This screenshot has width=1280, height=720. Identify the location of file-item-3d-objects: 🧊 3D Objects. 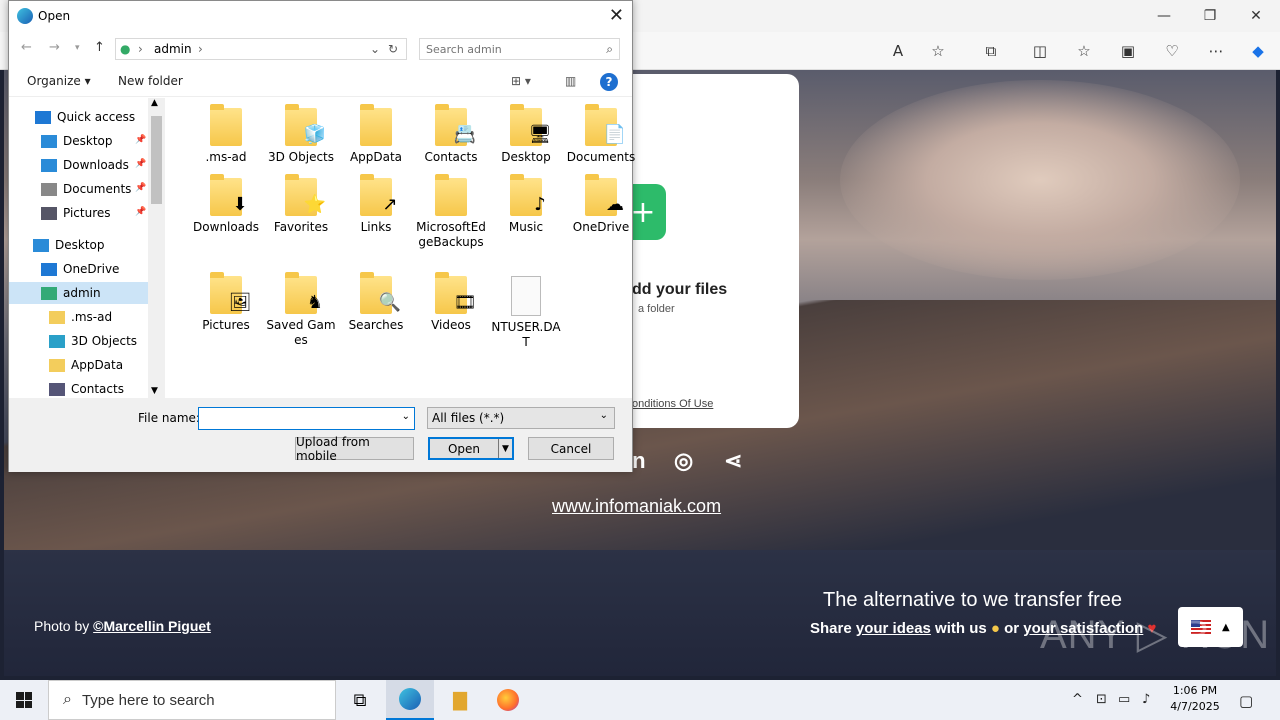
(301, 134).